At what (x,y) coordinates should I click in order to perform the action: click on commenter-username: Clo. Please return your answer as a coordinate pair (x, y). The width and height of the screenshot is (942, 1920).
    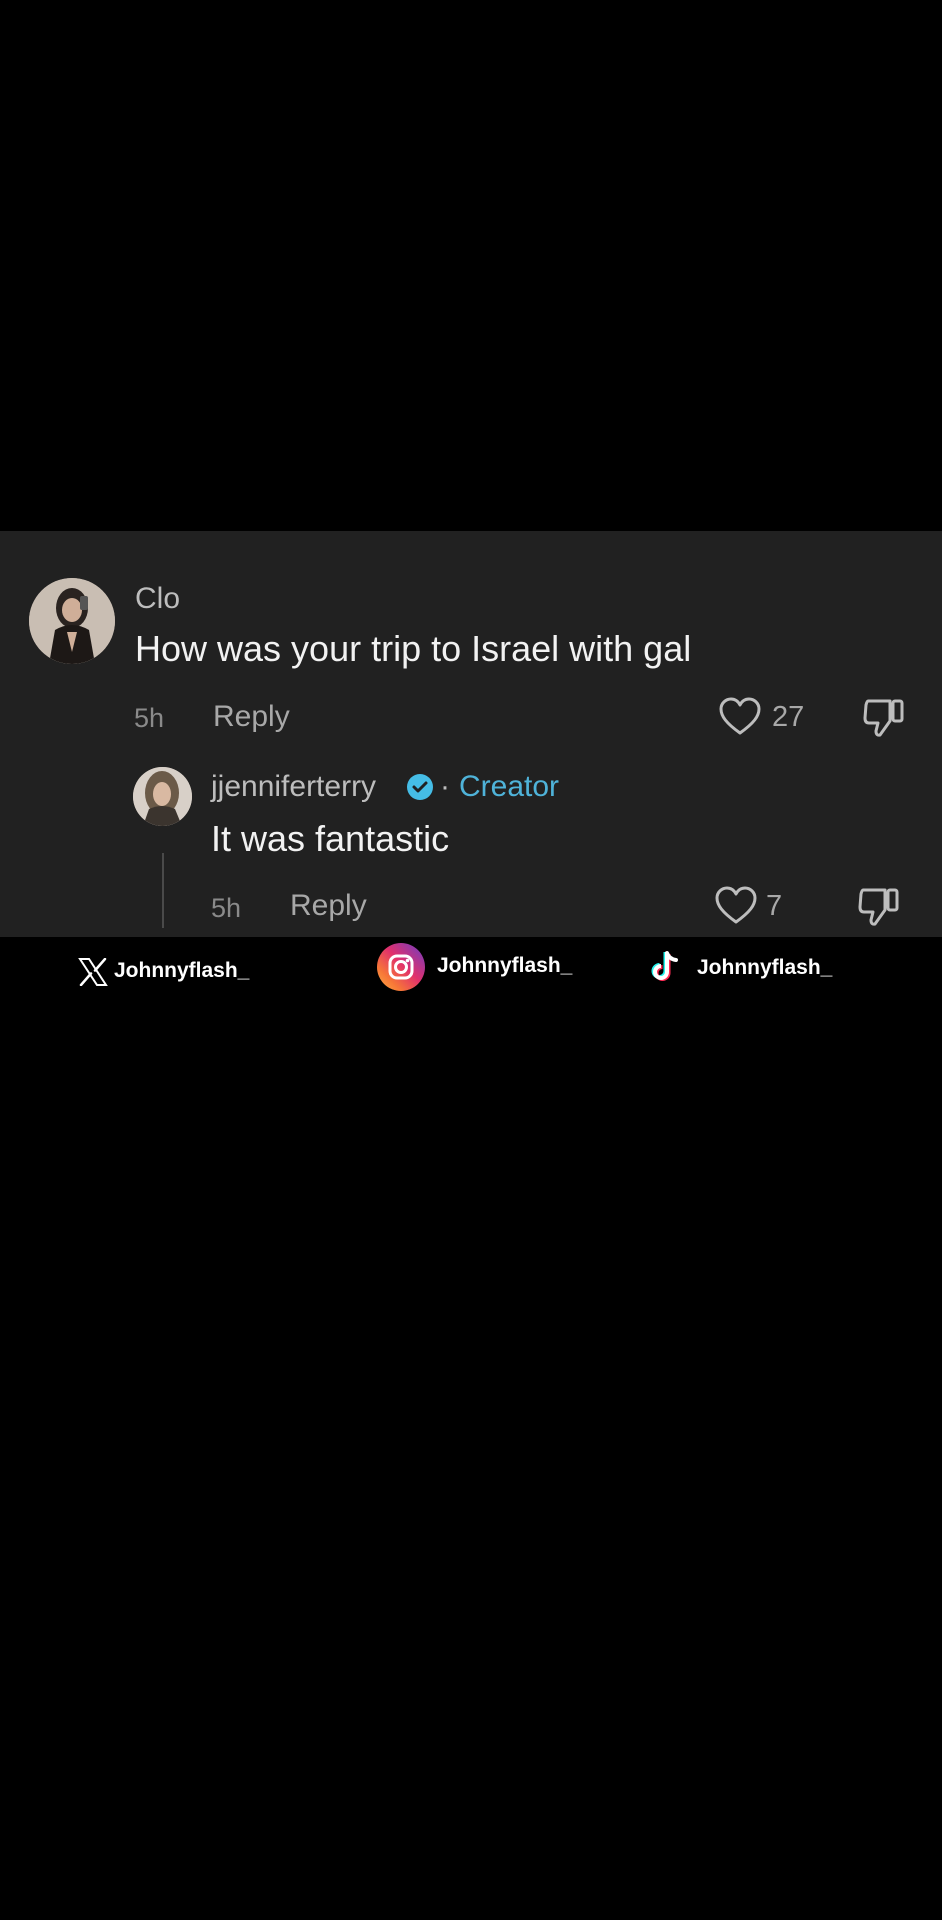
    Looking at the image, I should click on (157, 599).